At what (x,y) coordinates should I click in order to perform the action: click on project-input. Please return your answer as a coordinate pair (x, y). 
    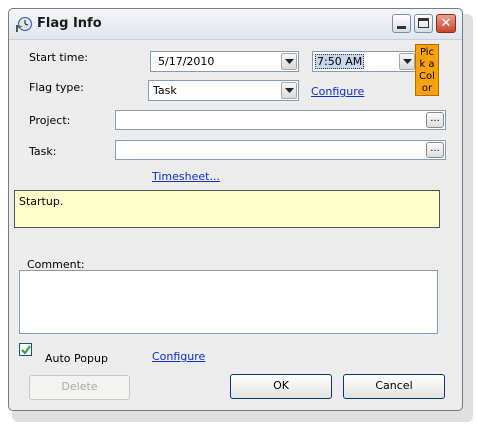
    Looking at the image, I should click on (280, 120).